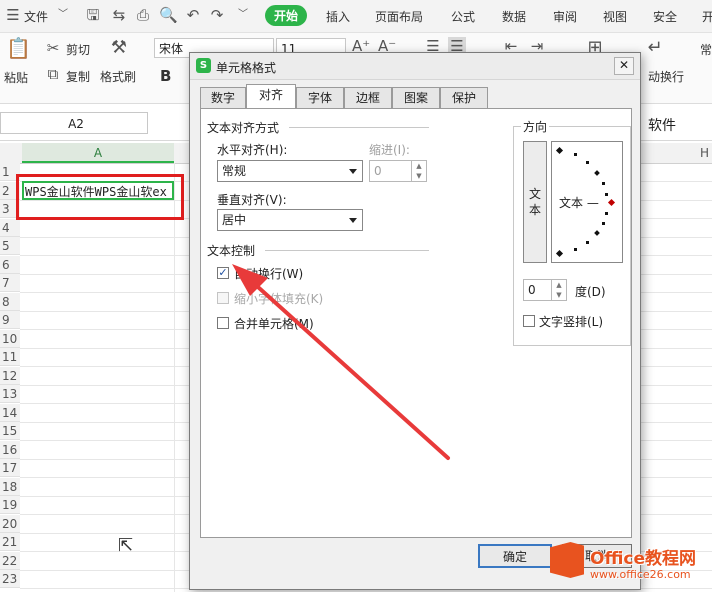 The height and width of the screenshot is (592, 712). I want to click on office-logo-icon, so click(567, 560).